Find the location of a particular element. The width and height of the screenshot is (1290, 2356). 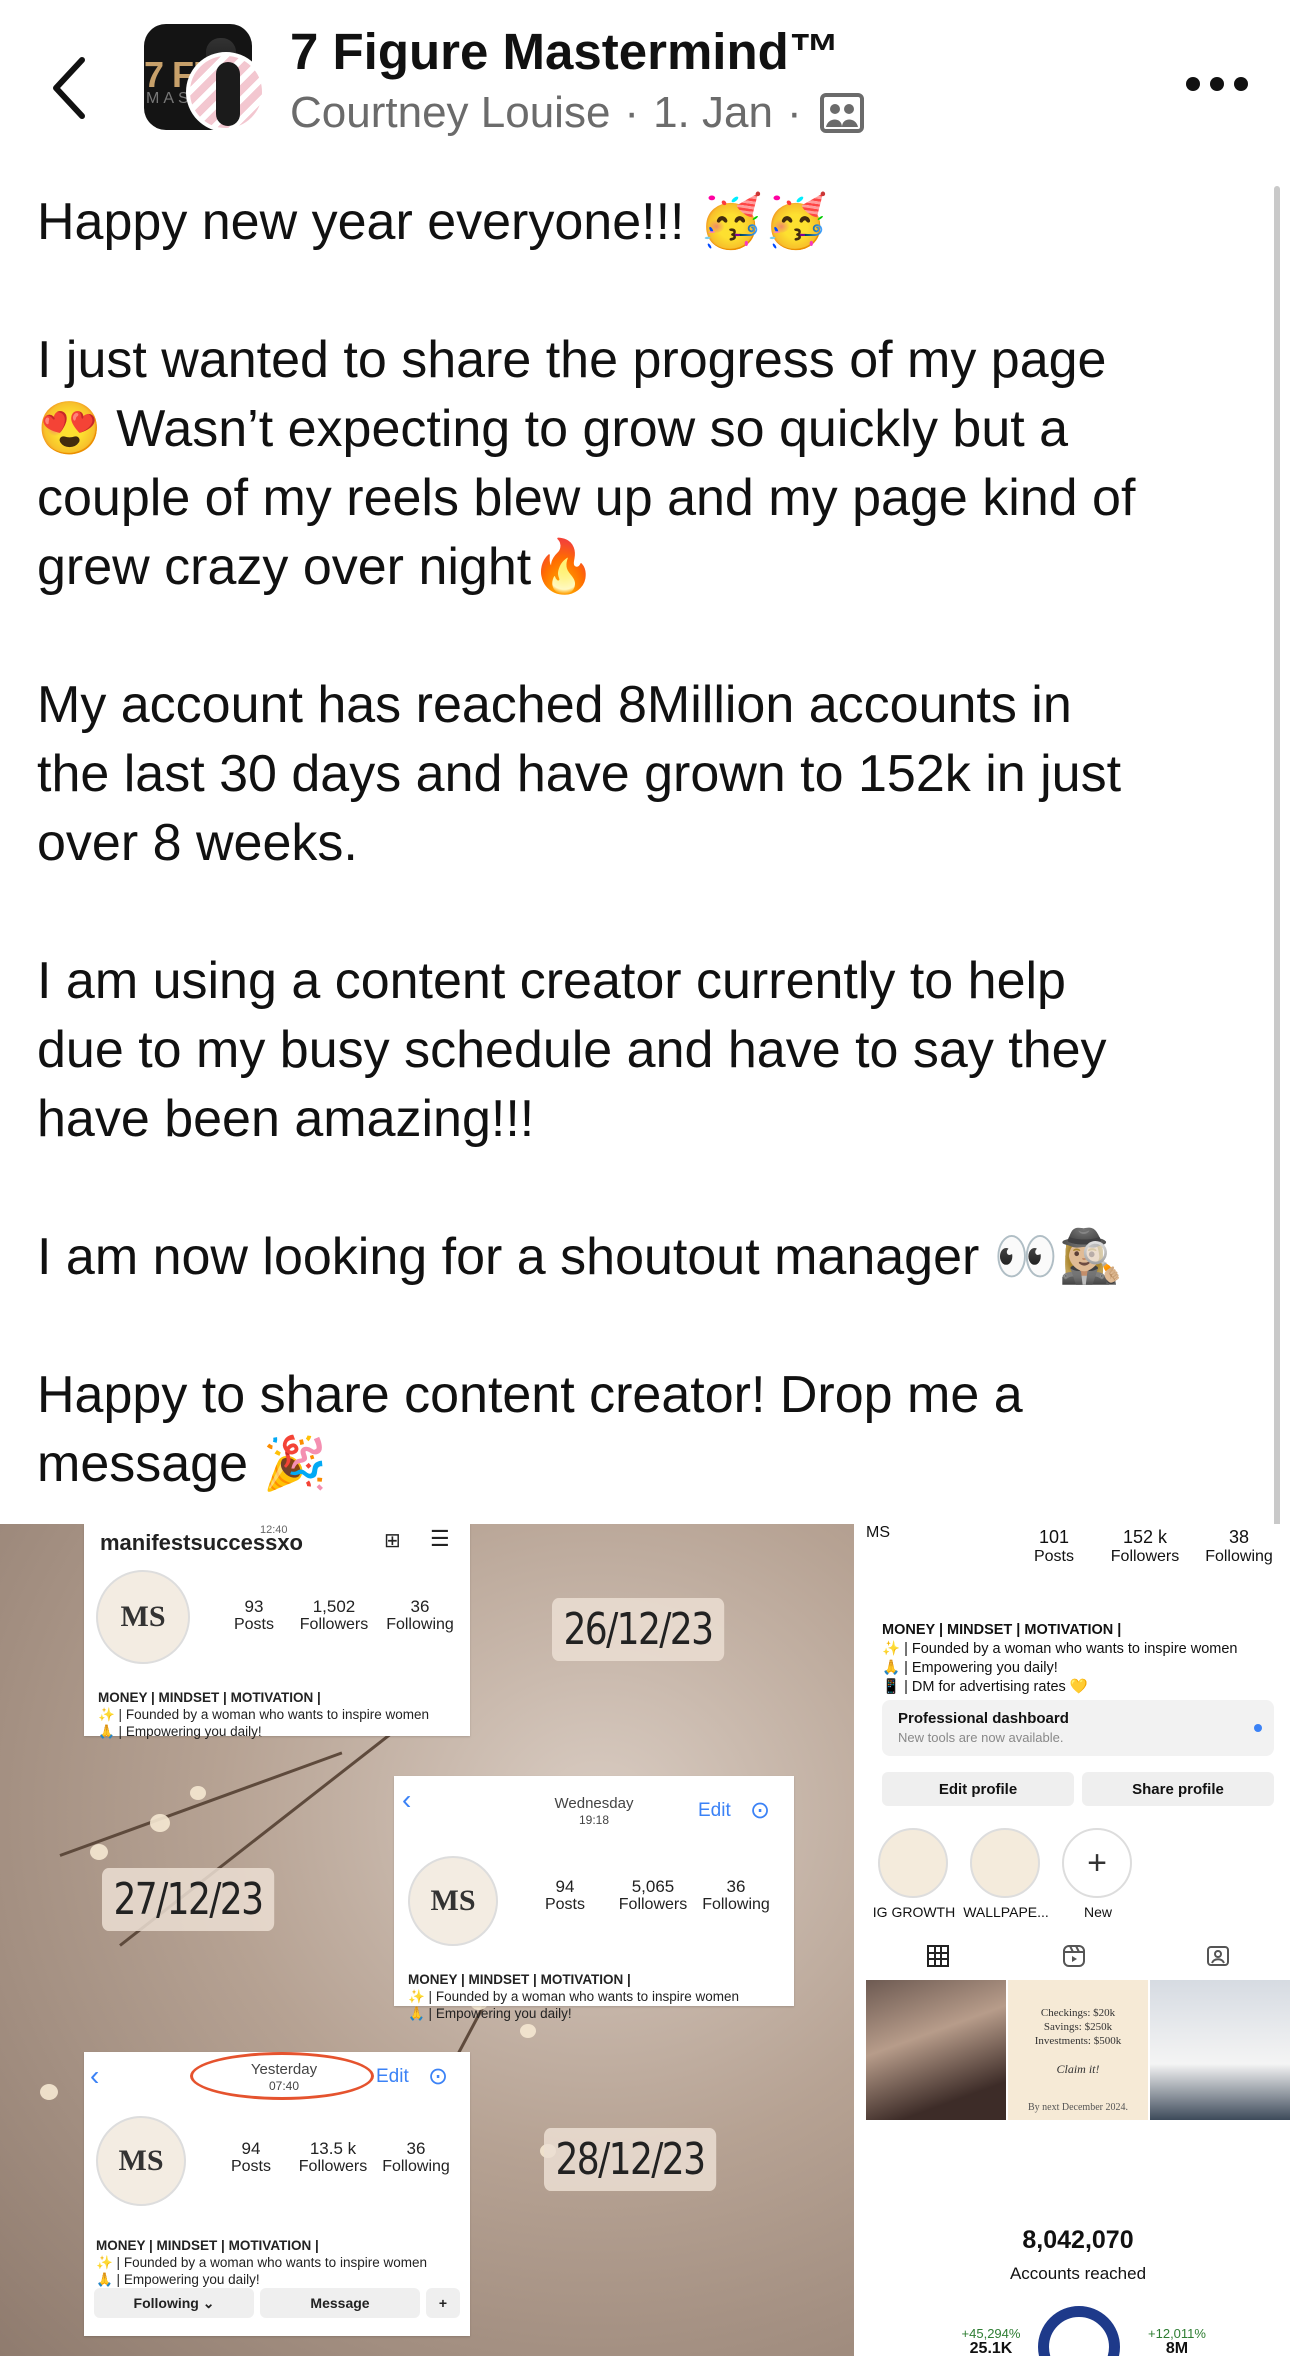

highlight-ig-growth is located at coordinates (913, 1863).